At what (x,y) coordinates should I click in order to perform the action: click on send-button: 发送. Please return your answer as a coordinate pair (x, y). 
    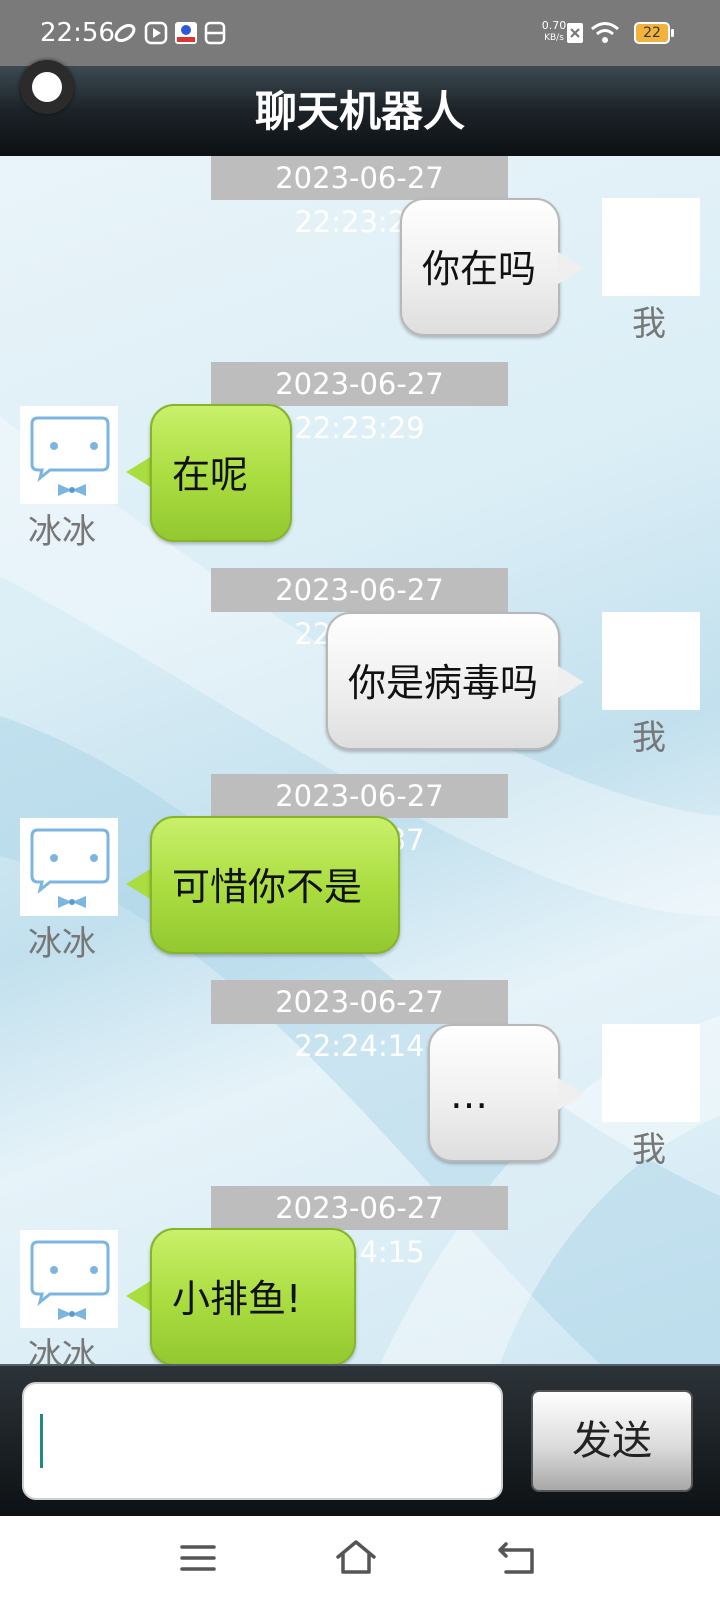
    Looking at the image, I should click on (612, 1441).